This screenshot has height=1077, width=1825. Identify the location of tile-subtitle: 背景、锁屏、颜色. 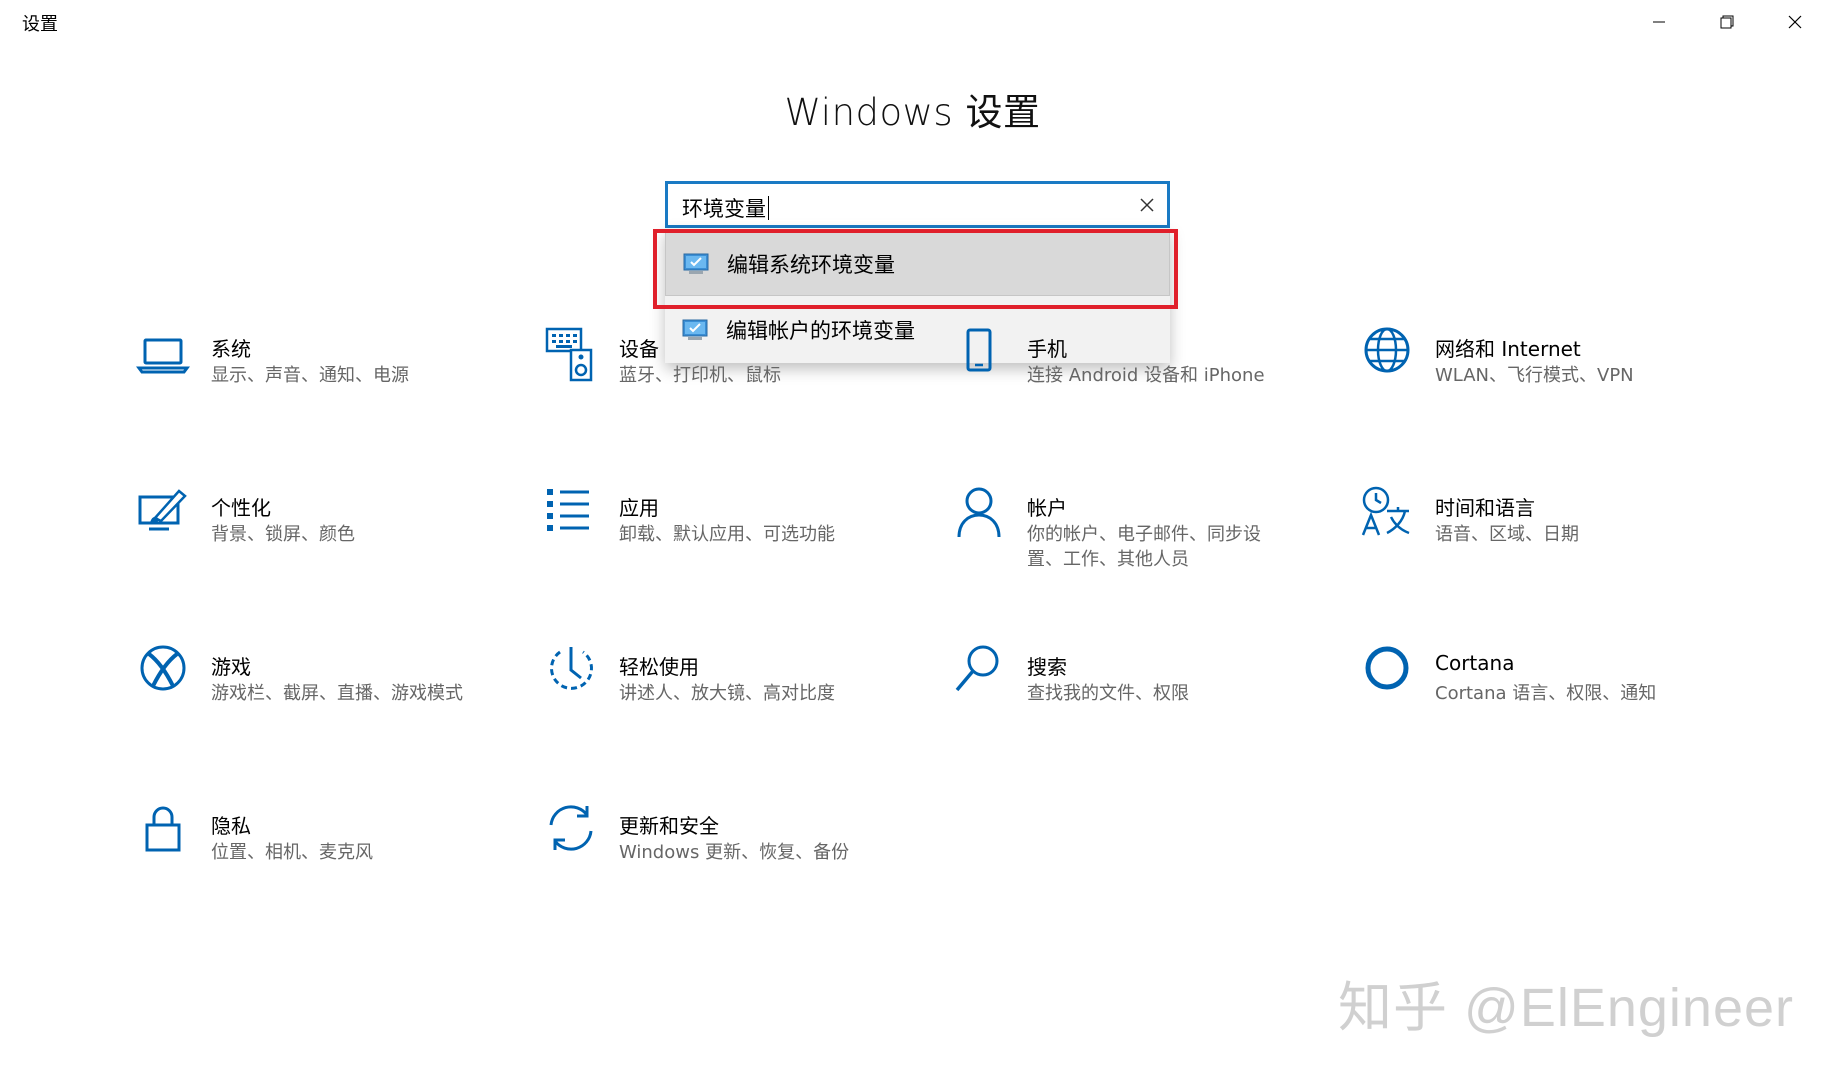
(283, 534).